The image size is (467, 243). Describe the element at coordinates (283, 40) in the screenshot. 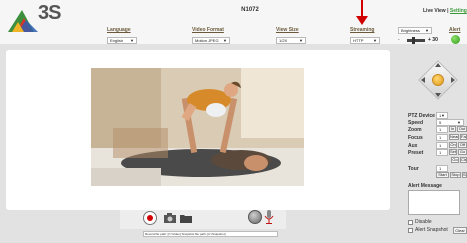

I see `view-size-value: 1/2X` at that location.